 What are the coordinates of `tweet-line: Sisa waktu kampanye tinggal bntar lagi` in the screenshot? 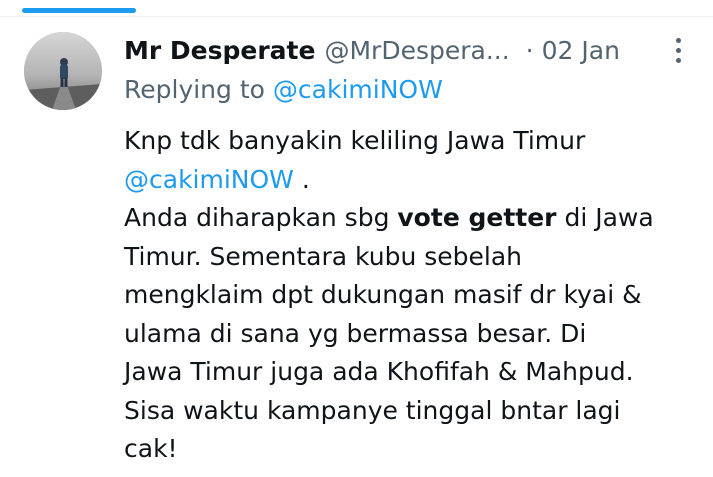 It's located at (372, 410).